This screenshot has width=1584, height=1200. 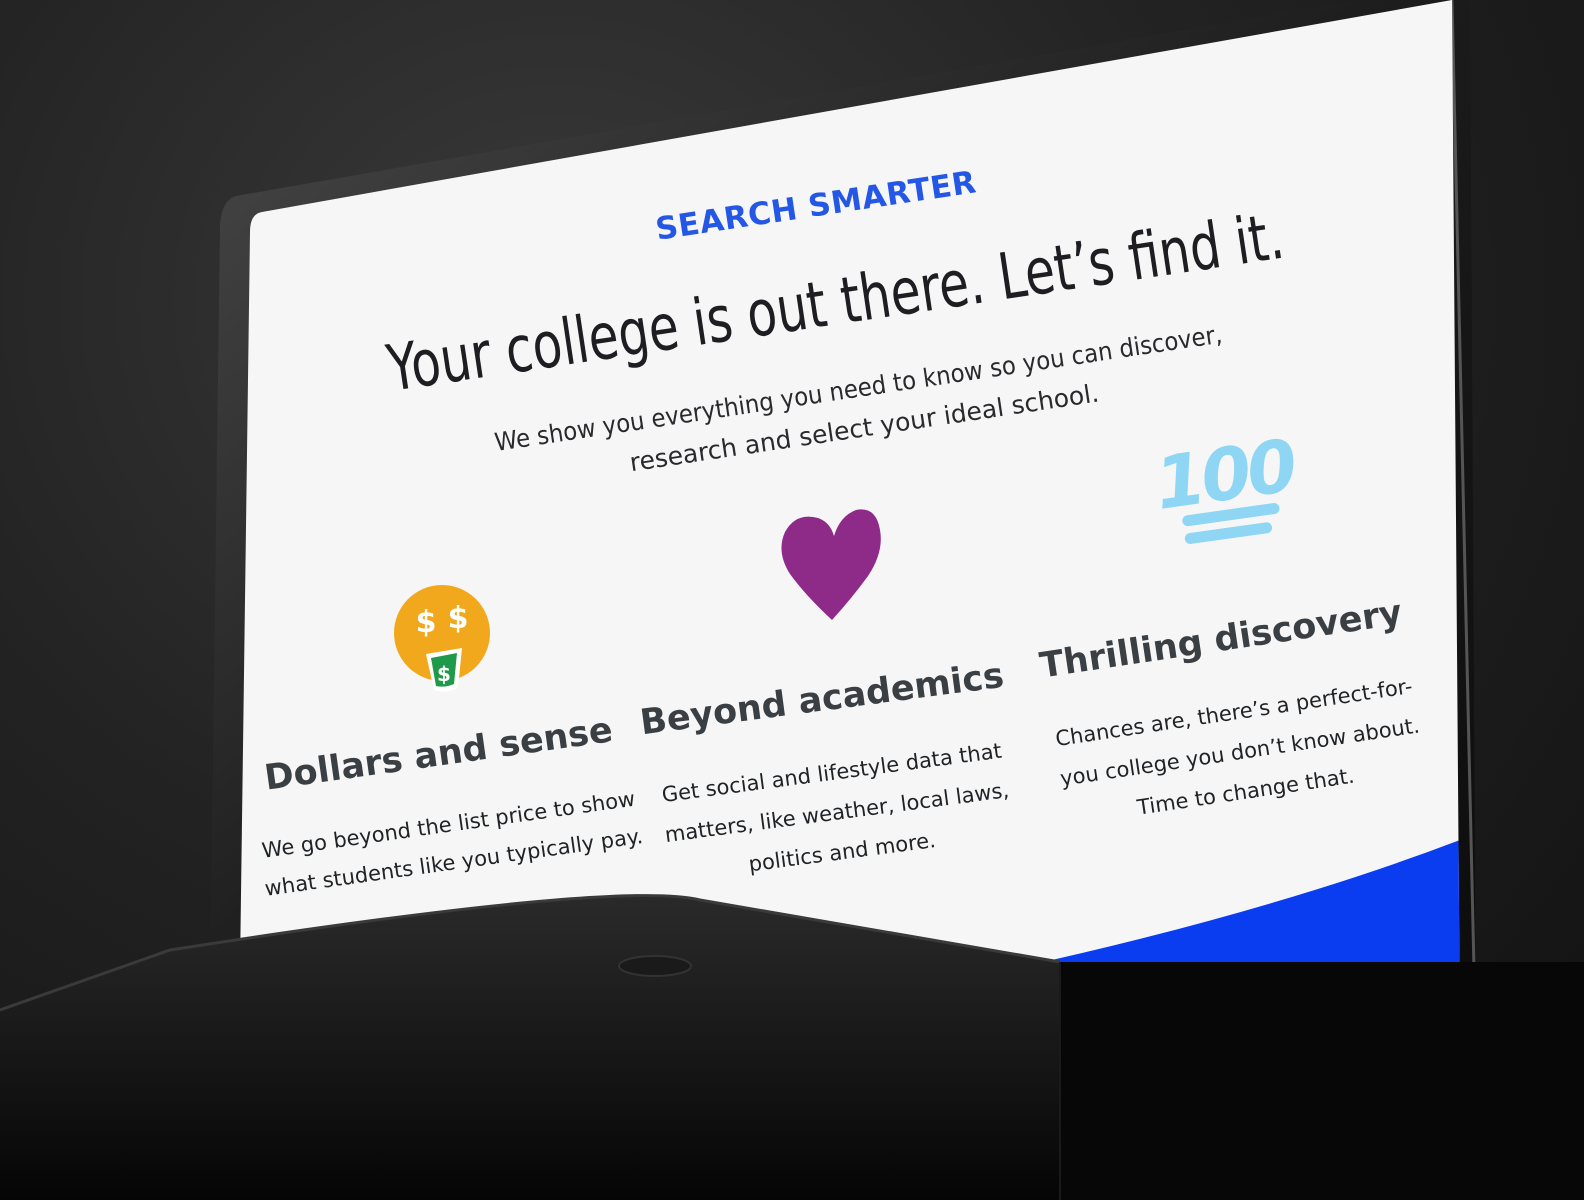 I want to click on laptop-hinge-notch, so click(x=655, y=966).